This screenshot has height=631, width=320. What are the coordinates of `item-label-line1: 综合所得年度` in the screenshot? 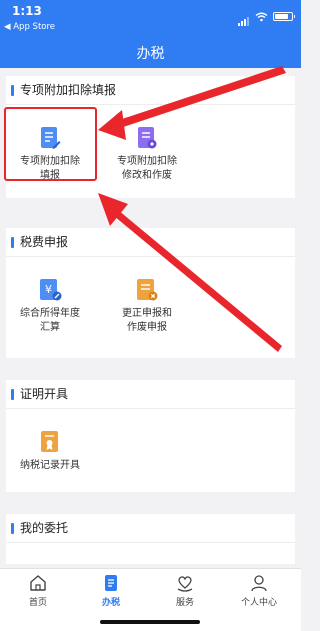 It's located at (50, 313).